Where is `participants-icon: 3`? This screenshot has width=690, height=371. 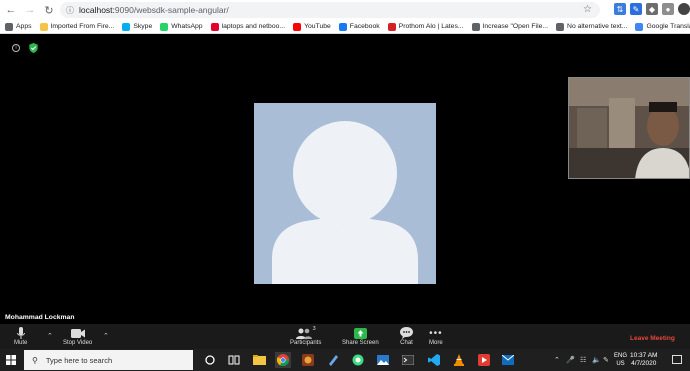
participants-icon: 3 is located at coordinates (305, 333).